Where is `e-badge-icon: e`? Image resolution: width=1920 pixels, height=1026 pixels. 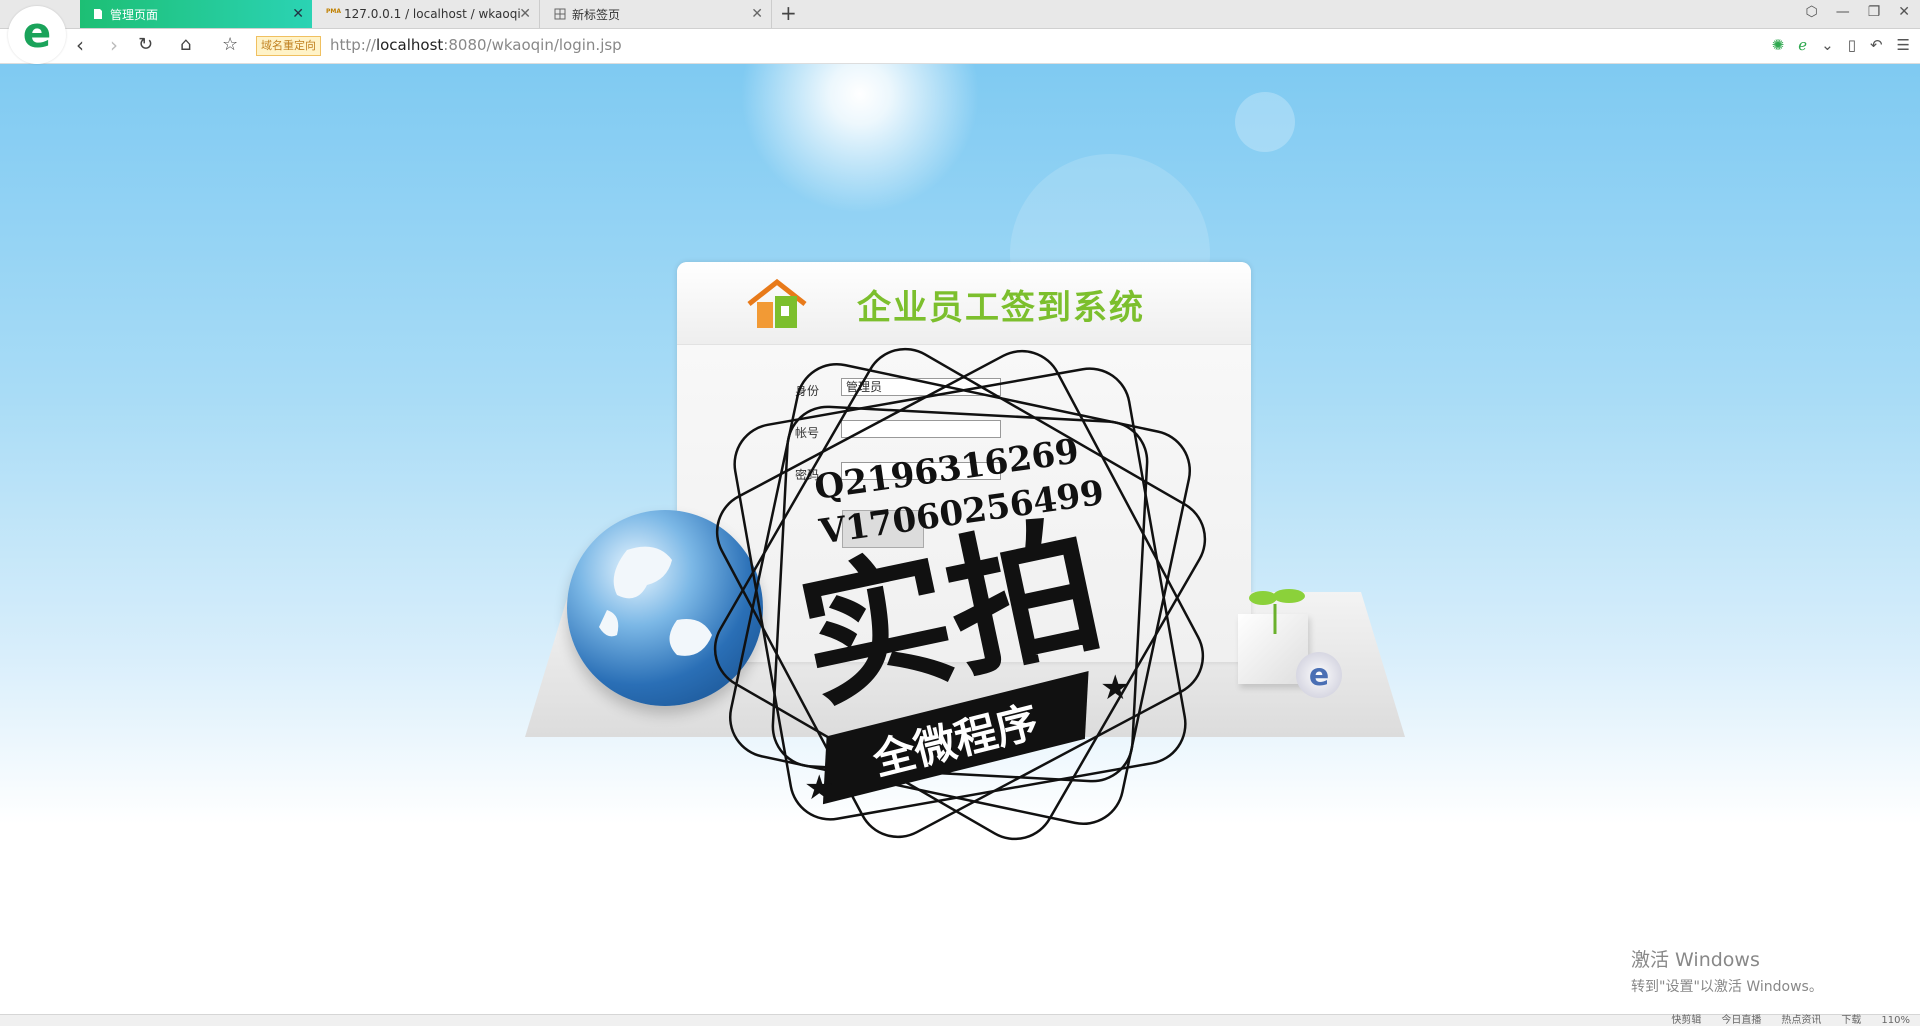
e-badge-icon: e is located at coordinates (1319, 675).